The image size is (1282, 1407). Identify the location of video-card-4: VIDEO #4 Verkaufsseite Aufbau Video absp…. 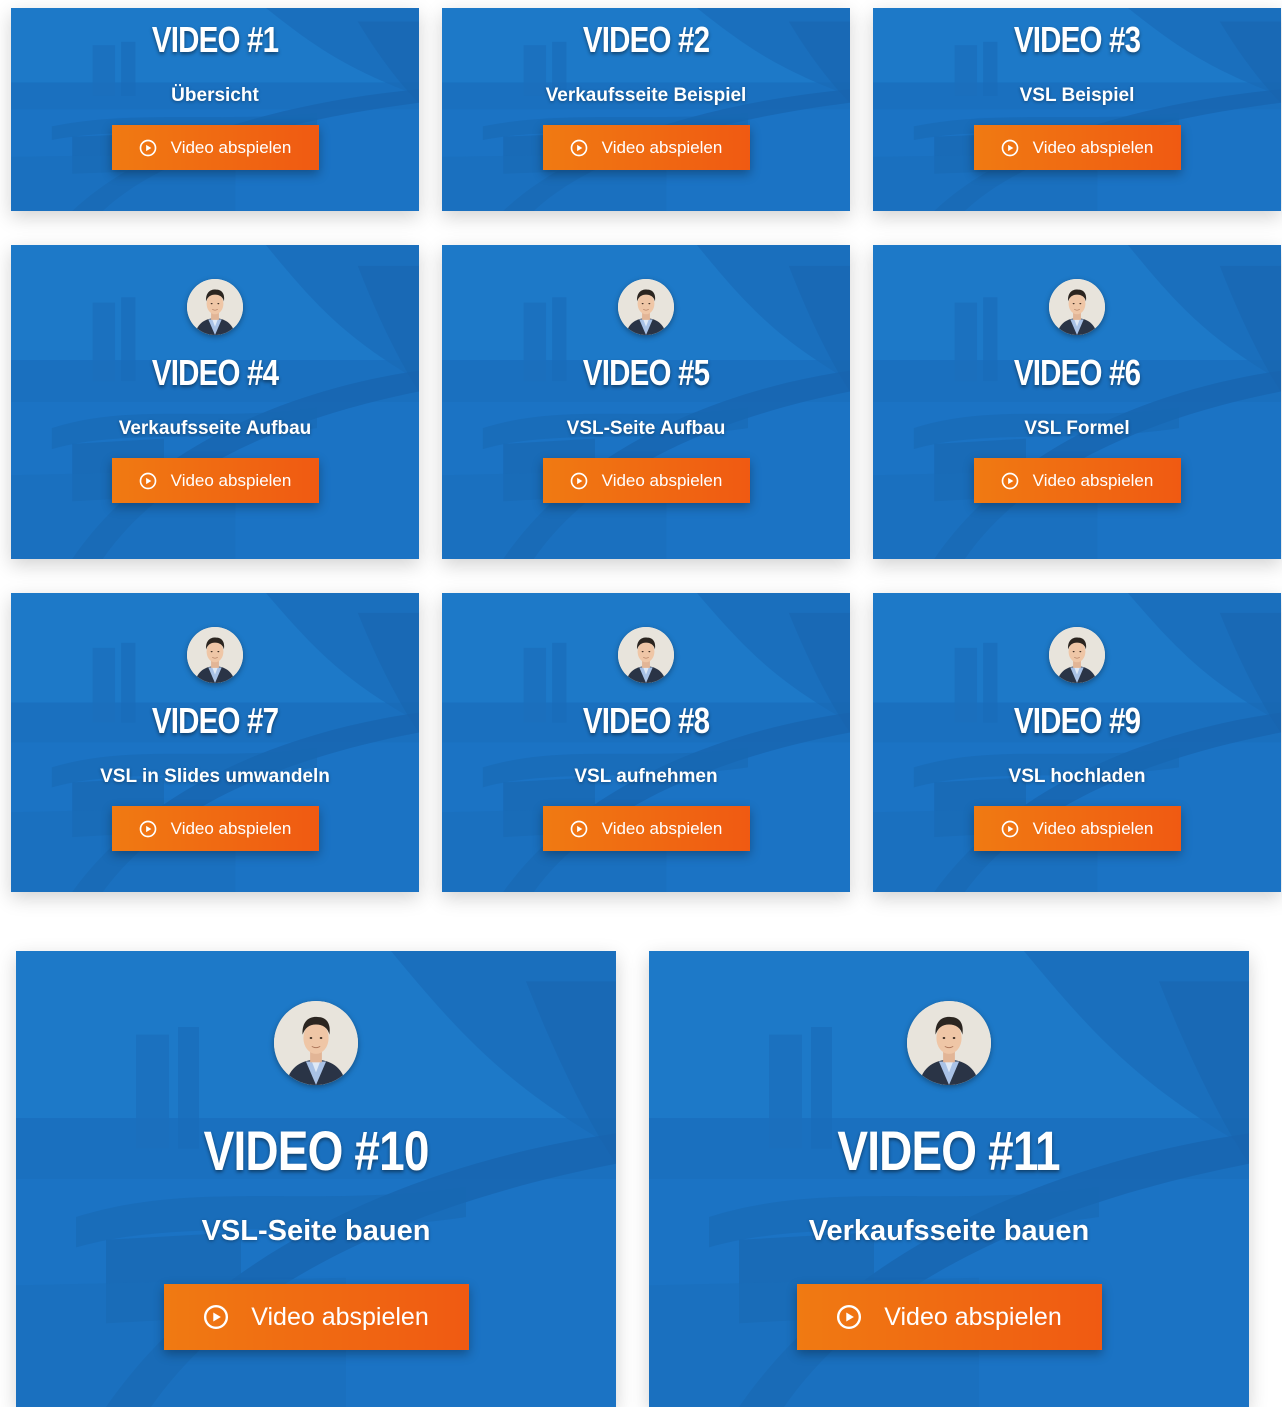
(215, 402).